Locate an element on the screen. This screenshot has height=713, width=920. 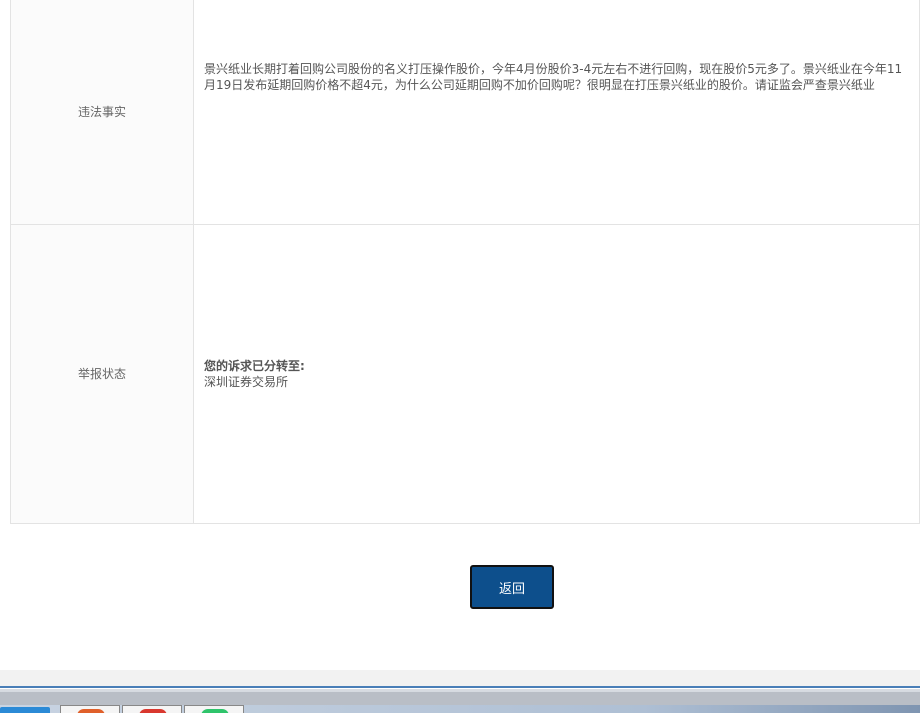
status-destination: 深圳证券交易所 is located at coordinates (246, 382).